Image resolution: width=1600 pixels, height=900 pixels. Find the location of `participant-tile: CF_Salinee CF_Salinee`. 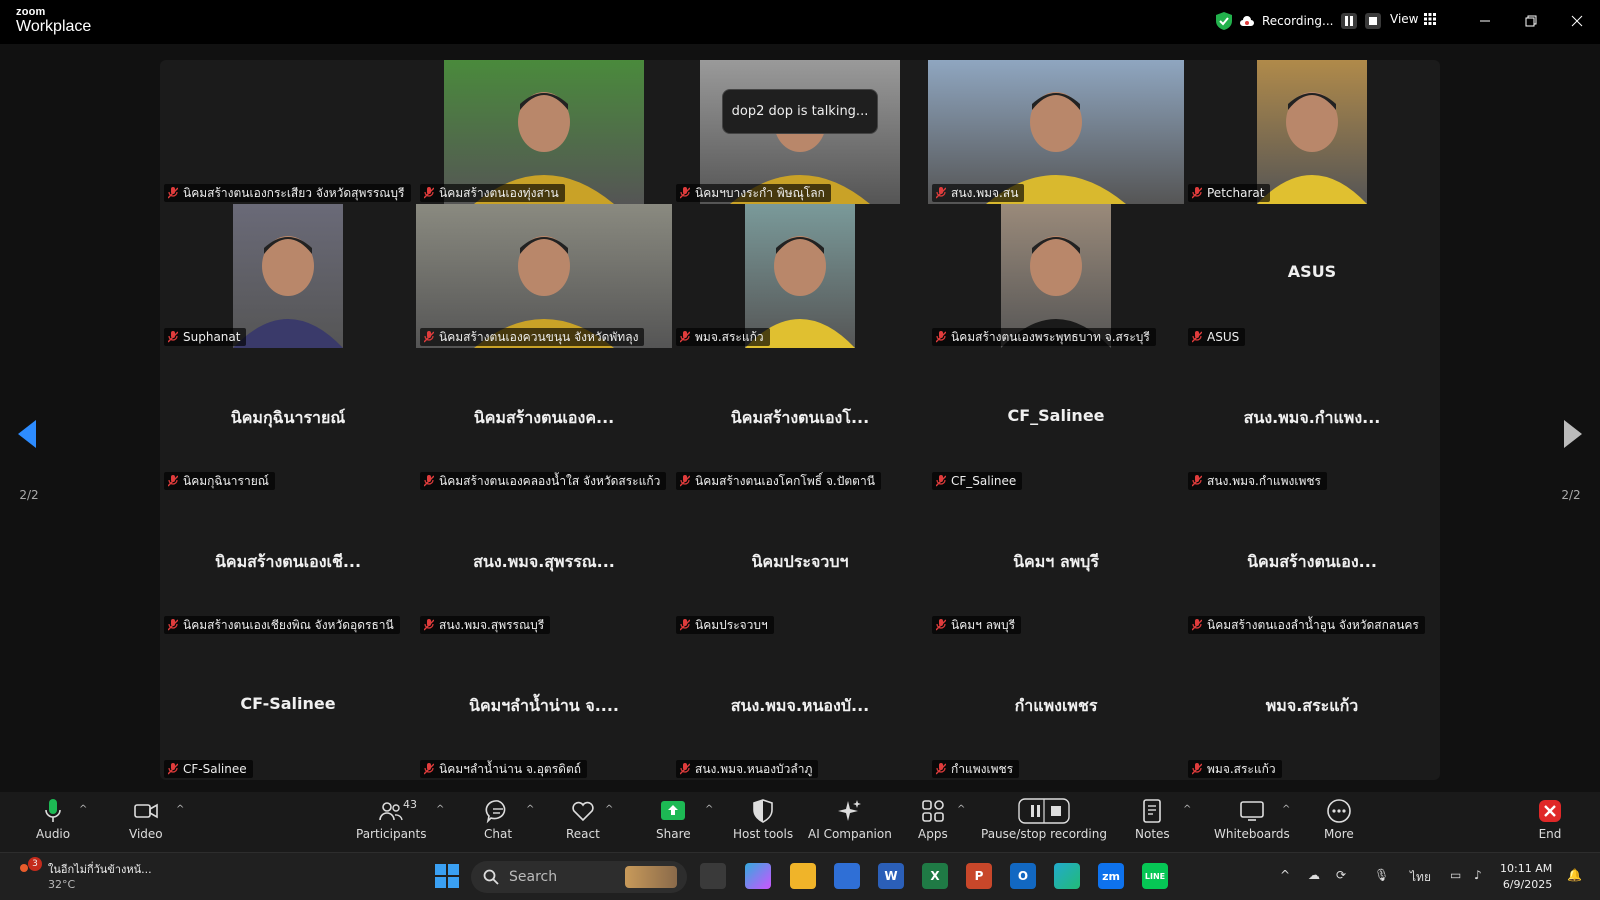

participant-tile: CF_Salinee CF_Salinee is located at coordinates (1056, 420).